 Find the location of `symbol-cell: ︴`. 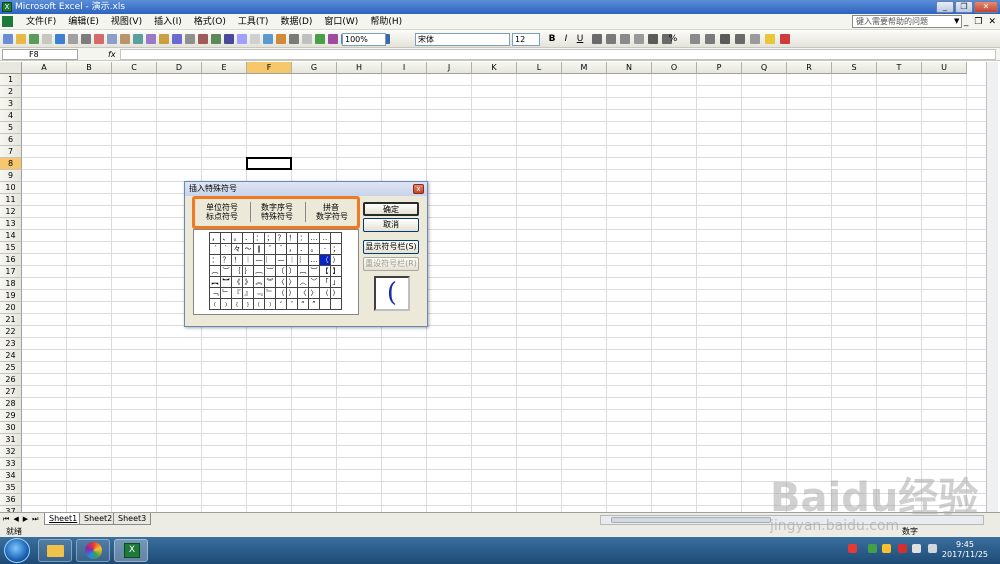

symbol-cell: ︴ is located at coordinates (303, 260).